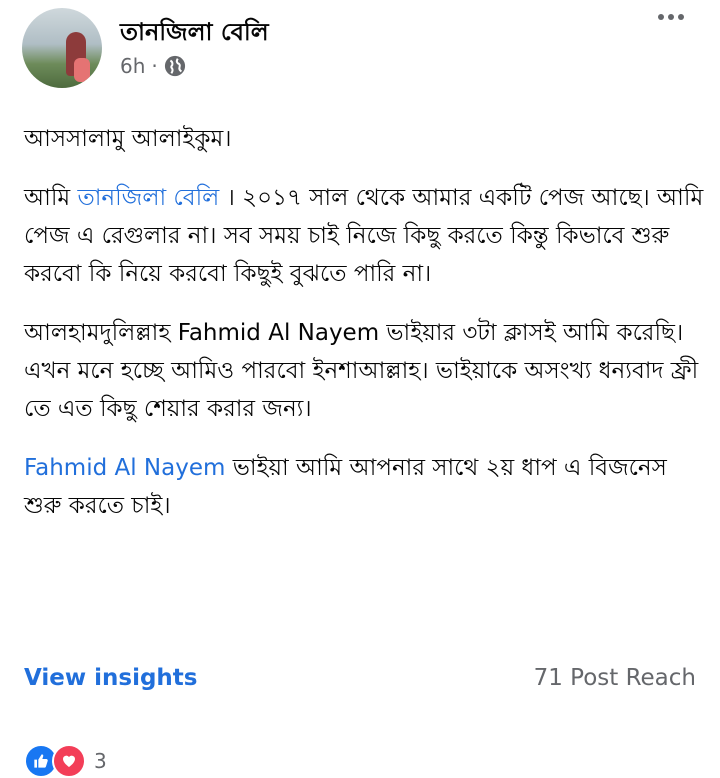 This screenshot has width=720, height=778. I want to click on post-paragraph-1: আসসালামু আলাইকুম।, so click(128, 139).